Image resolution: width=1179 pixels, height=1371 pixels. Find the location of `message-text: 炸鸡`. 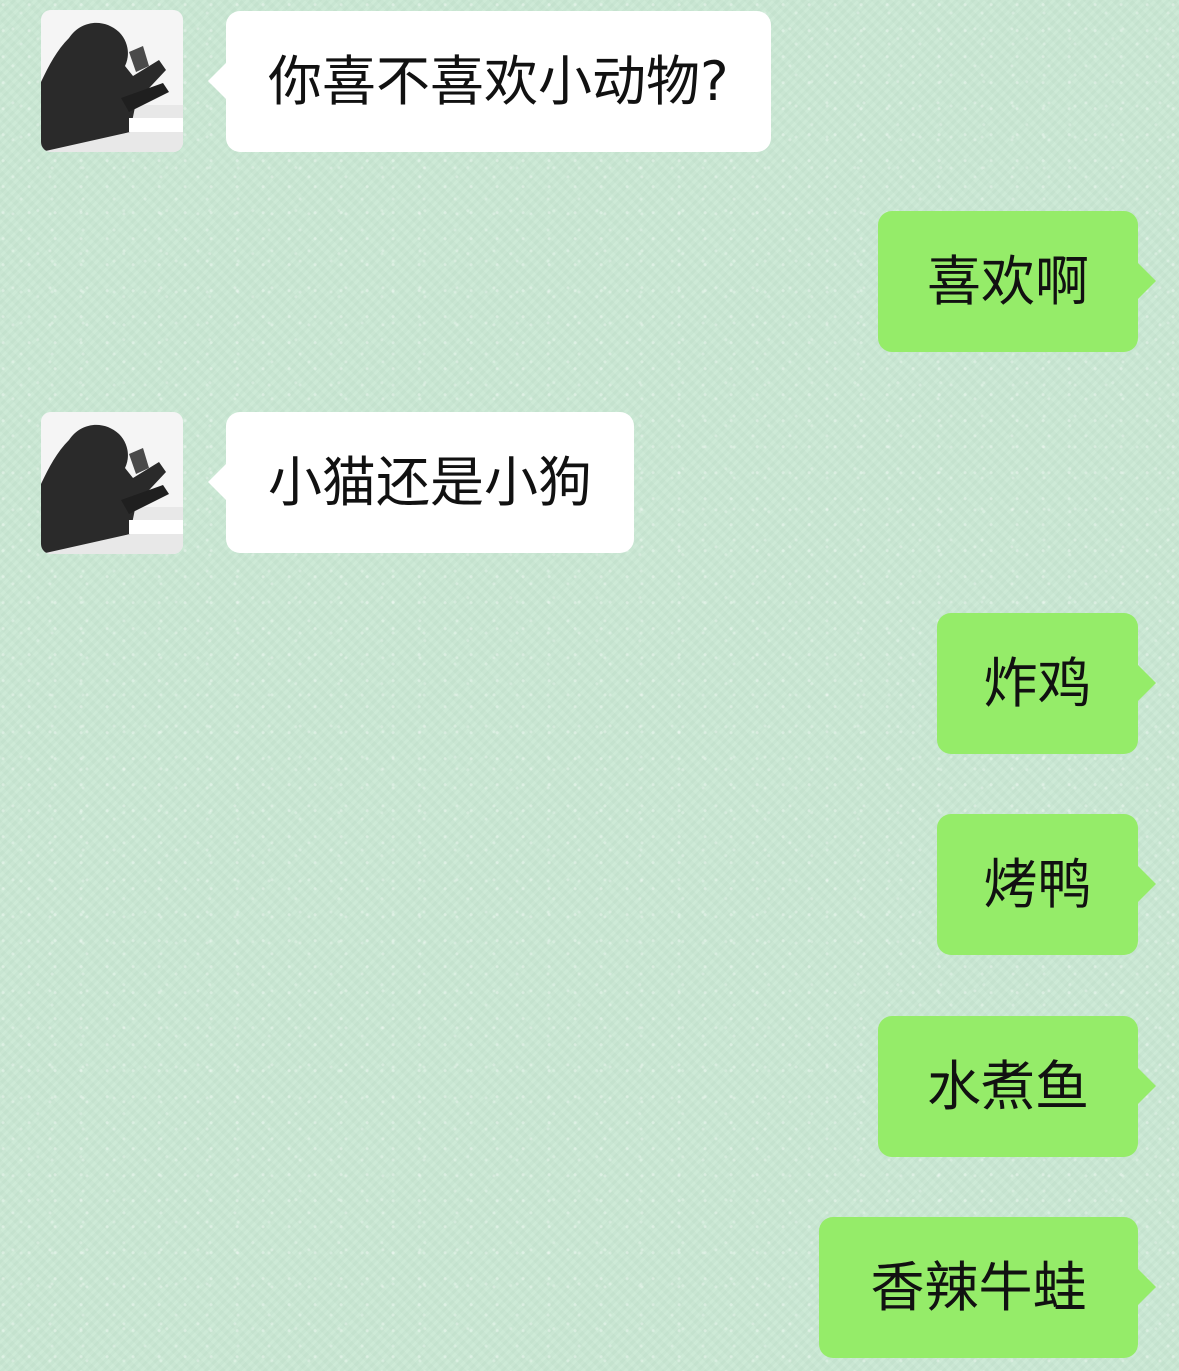

message-text: 炸鸡 is located at coordinates (1037, 683).